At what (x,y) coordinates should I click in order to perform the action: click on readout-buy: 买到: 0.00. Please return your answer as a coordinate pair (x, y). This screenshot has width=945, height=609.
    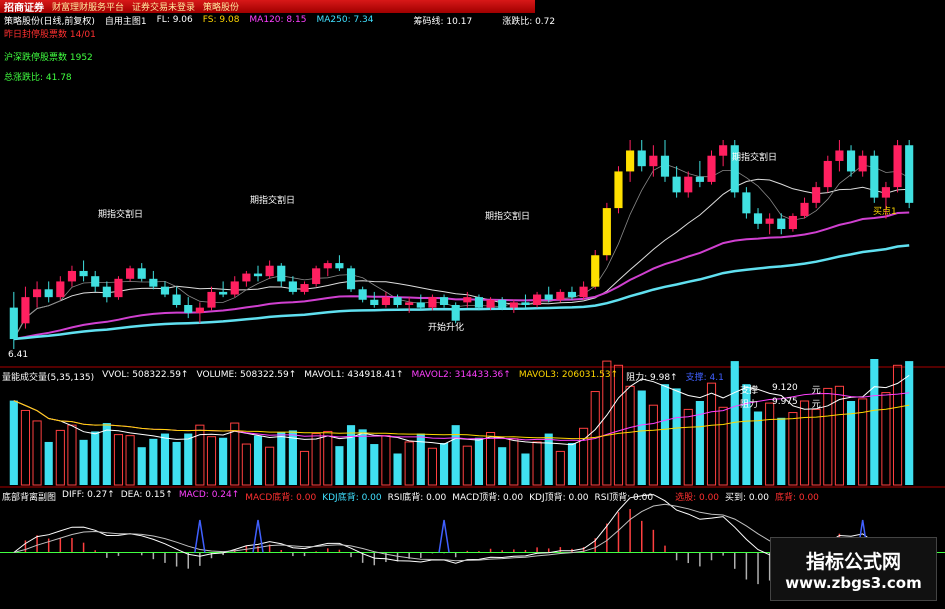
    Looking at the image, I should click on (747, 498).